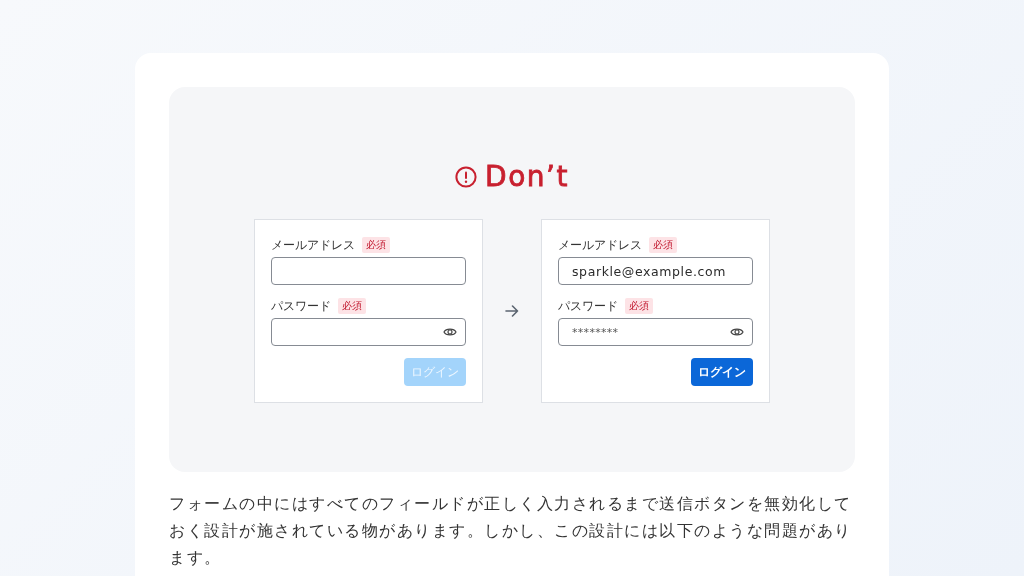  Describe the element at coordinates (512, 311) in the screenshot. I see `arrow-right-icon` at that location.